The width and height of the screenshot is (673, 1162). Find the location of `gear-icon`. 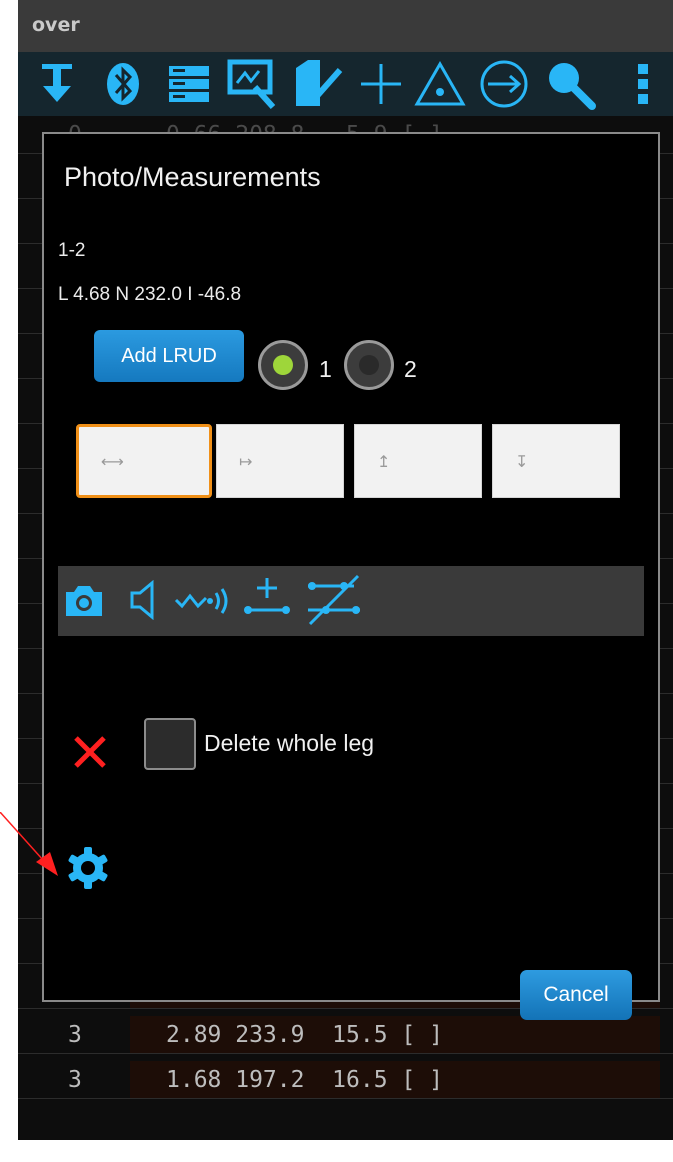

gear-icon is located at coordinates (88, 870).